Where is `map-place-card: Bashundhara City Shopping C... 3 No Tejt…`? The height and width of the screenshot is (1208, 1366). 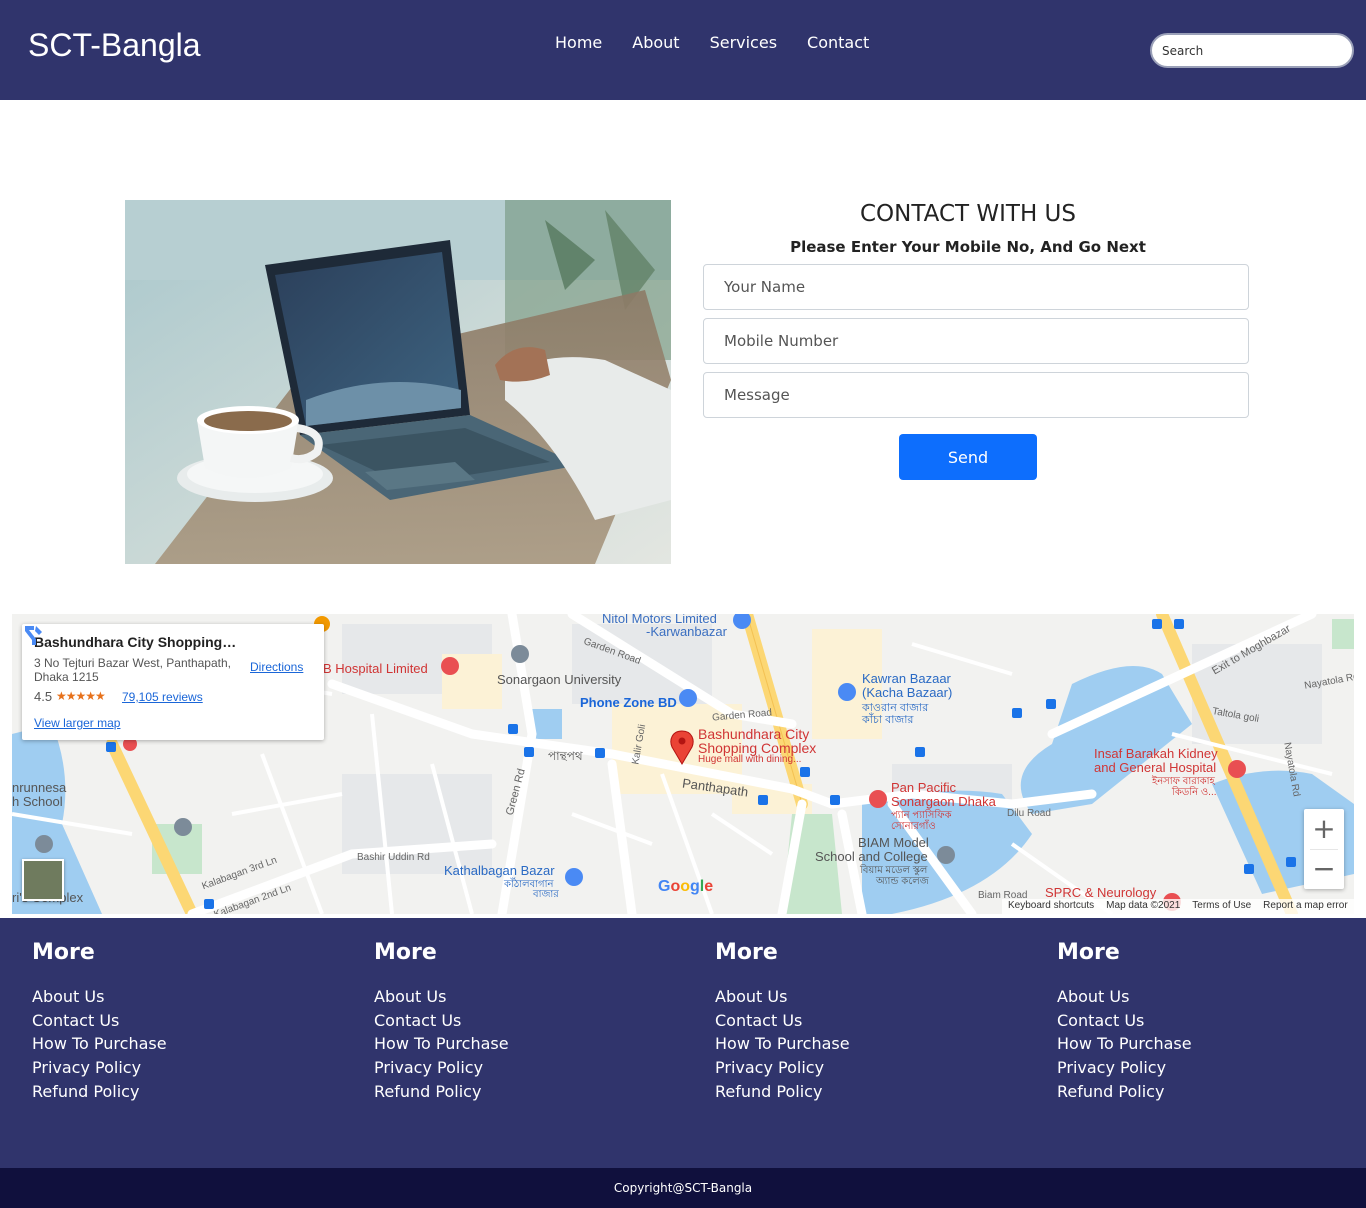
map-place-card: Bashundhara City Shopping C... 3 No Tejt… is located at coordinates (173, 682).